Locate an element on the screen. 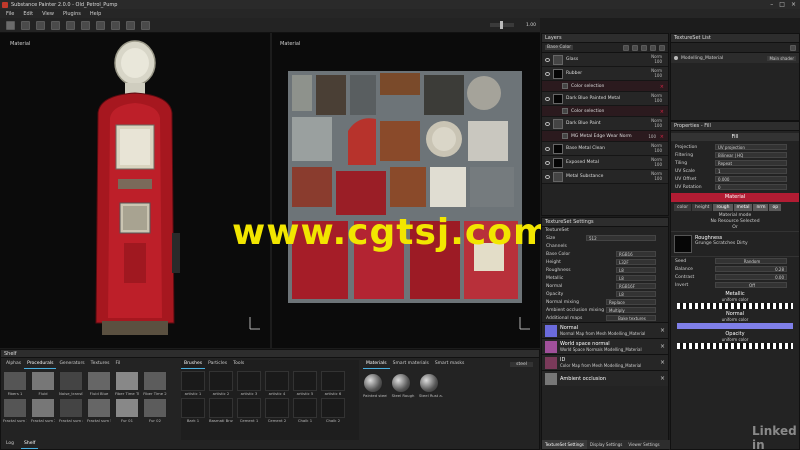 The width and height of the screenshot is (800, 450). shelf-tab: Procedurals is located at coordinates (40, 364).